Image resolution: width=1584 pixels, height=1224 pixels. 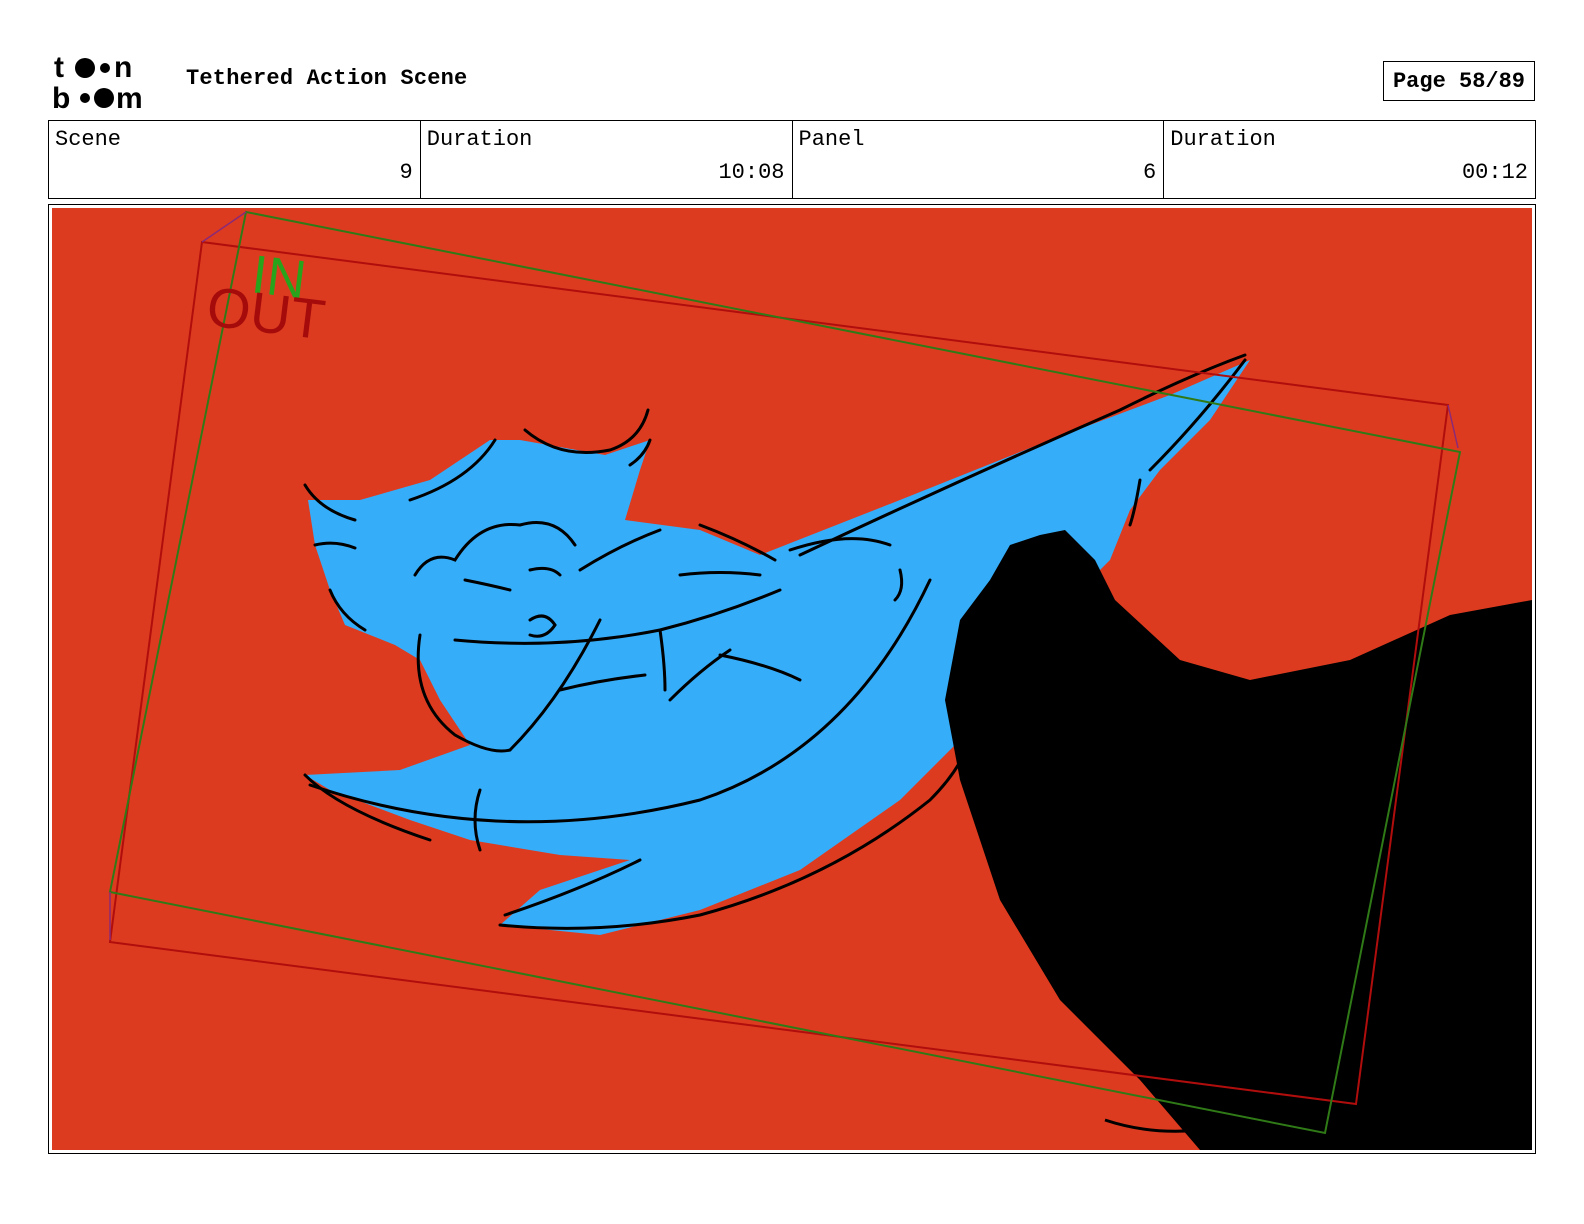 What do you see at coordinates (327, 78) in the screenshot?
I see `document-title: Tethered Action Scene` at bounding box center [327, 78].